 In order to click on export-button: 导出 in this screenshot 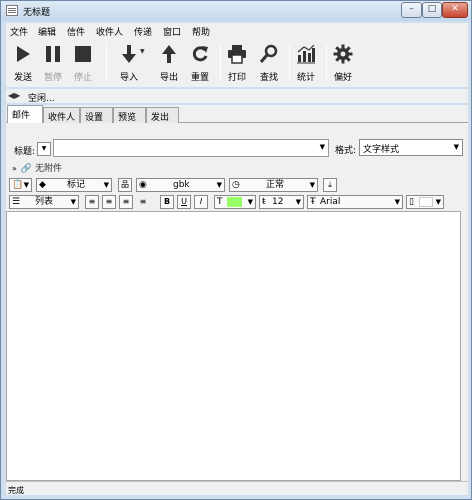, I will do `click(169, 62)`.